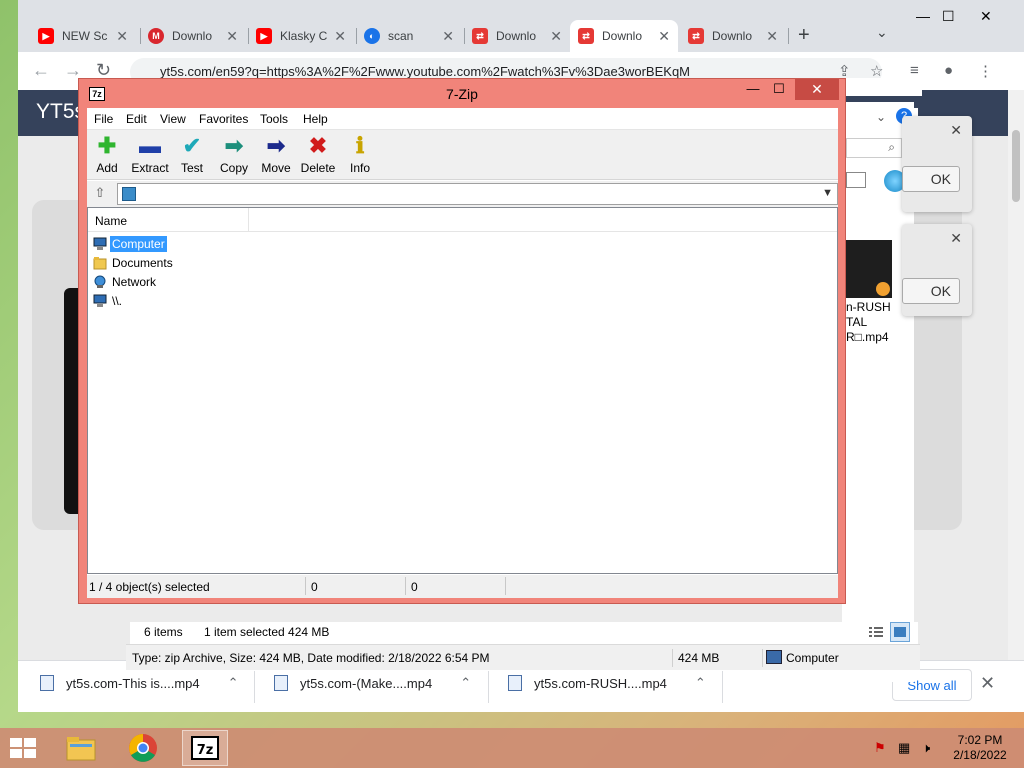 The width and height of the screenshot is (1024, 768). What do you see at coordinates (24, 749) in the screenshot?
I see `start-button` at bounding box center [24, 749].